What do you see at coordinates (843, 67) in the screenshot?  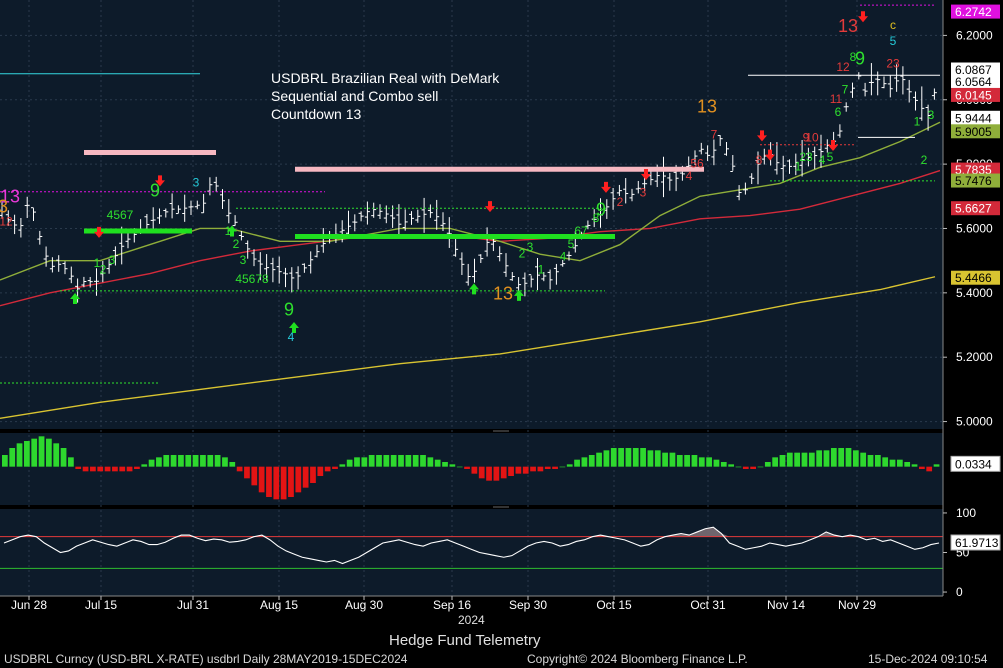 I see `demark-count-label: 12` at bounding box center [843, 67].